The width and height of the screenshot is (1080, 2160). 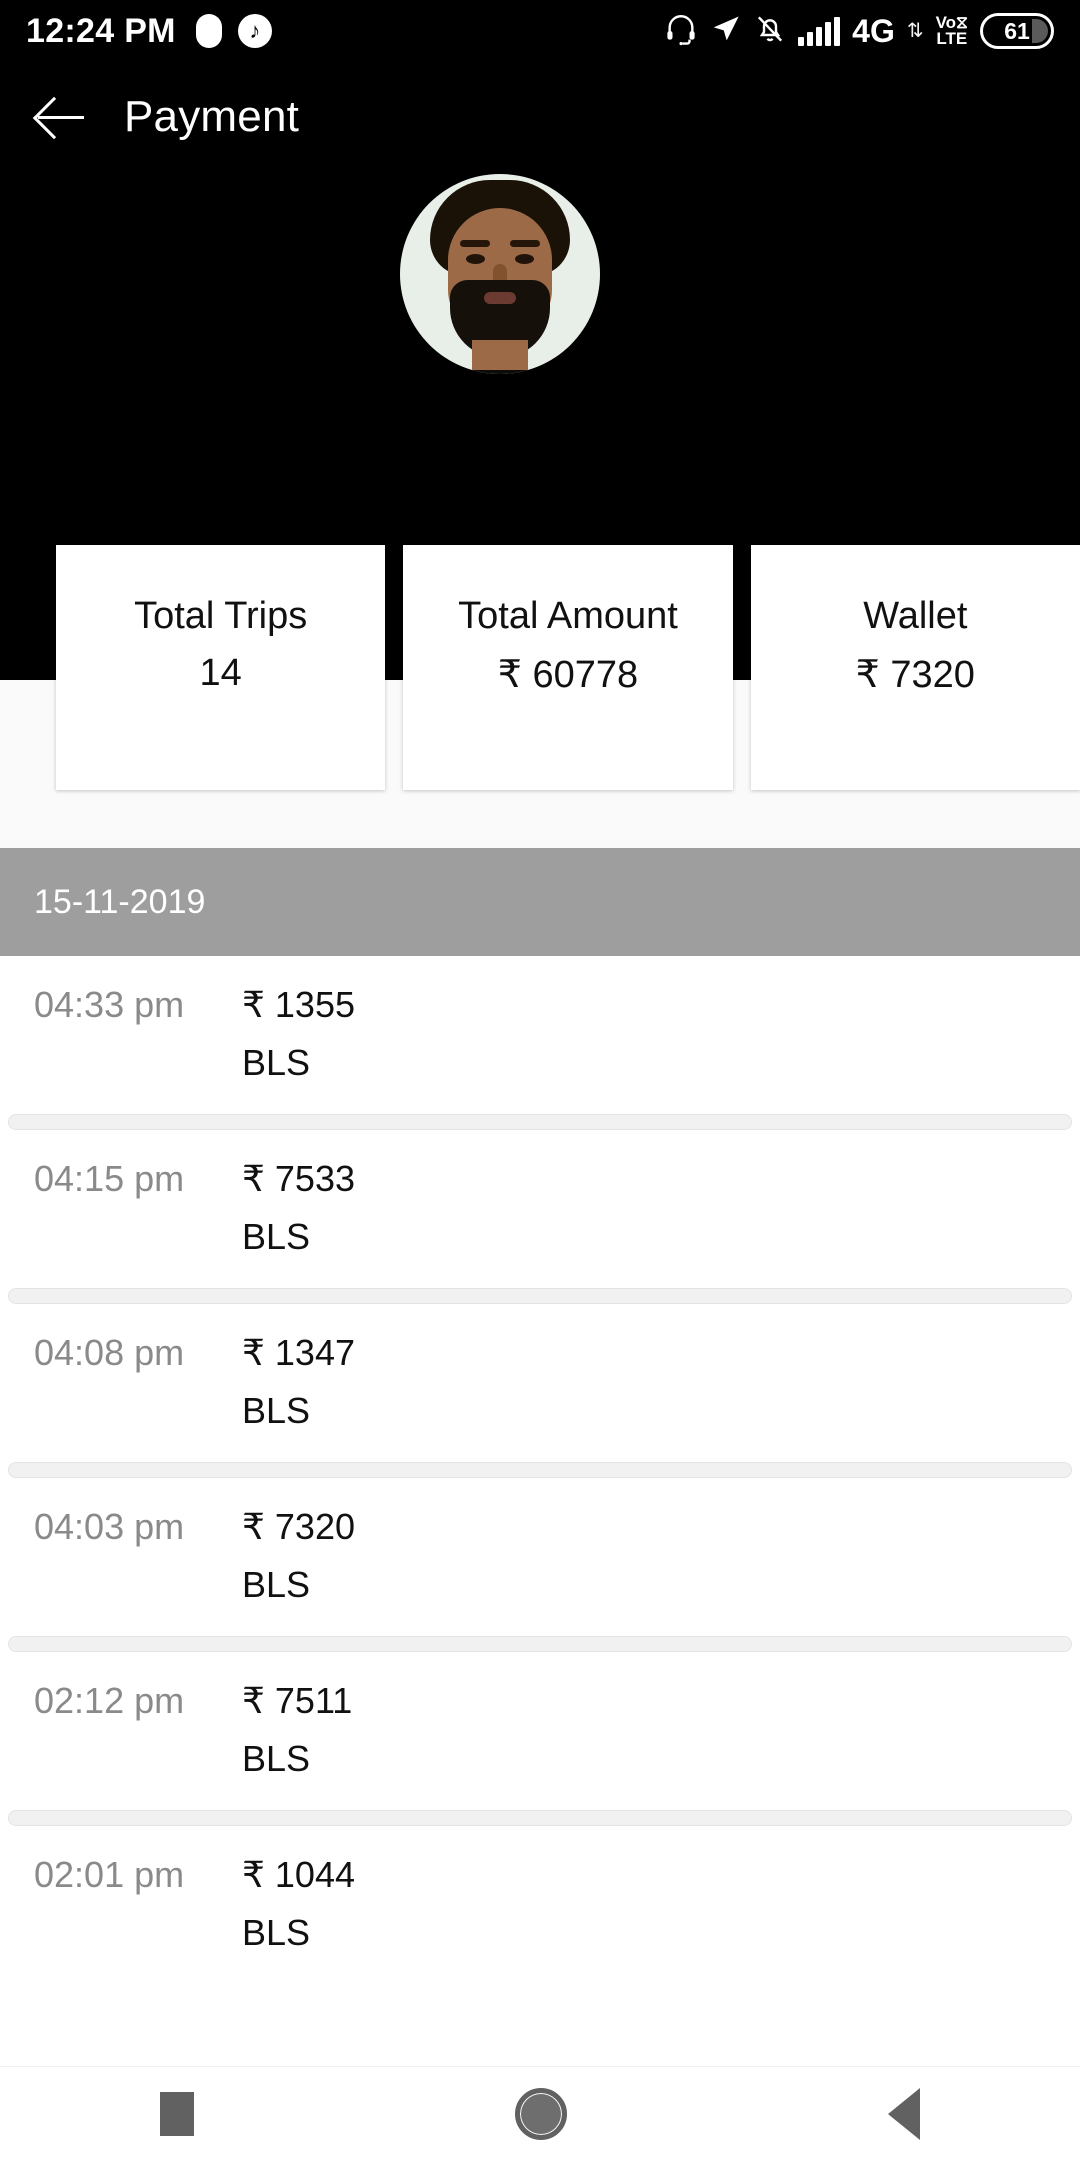 I want to click on location-arrow-icon, so click(x=726, y=31).